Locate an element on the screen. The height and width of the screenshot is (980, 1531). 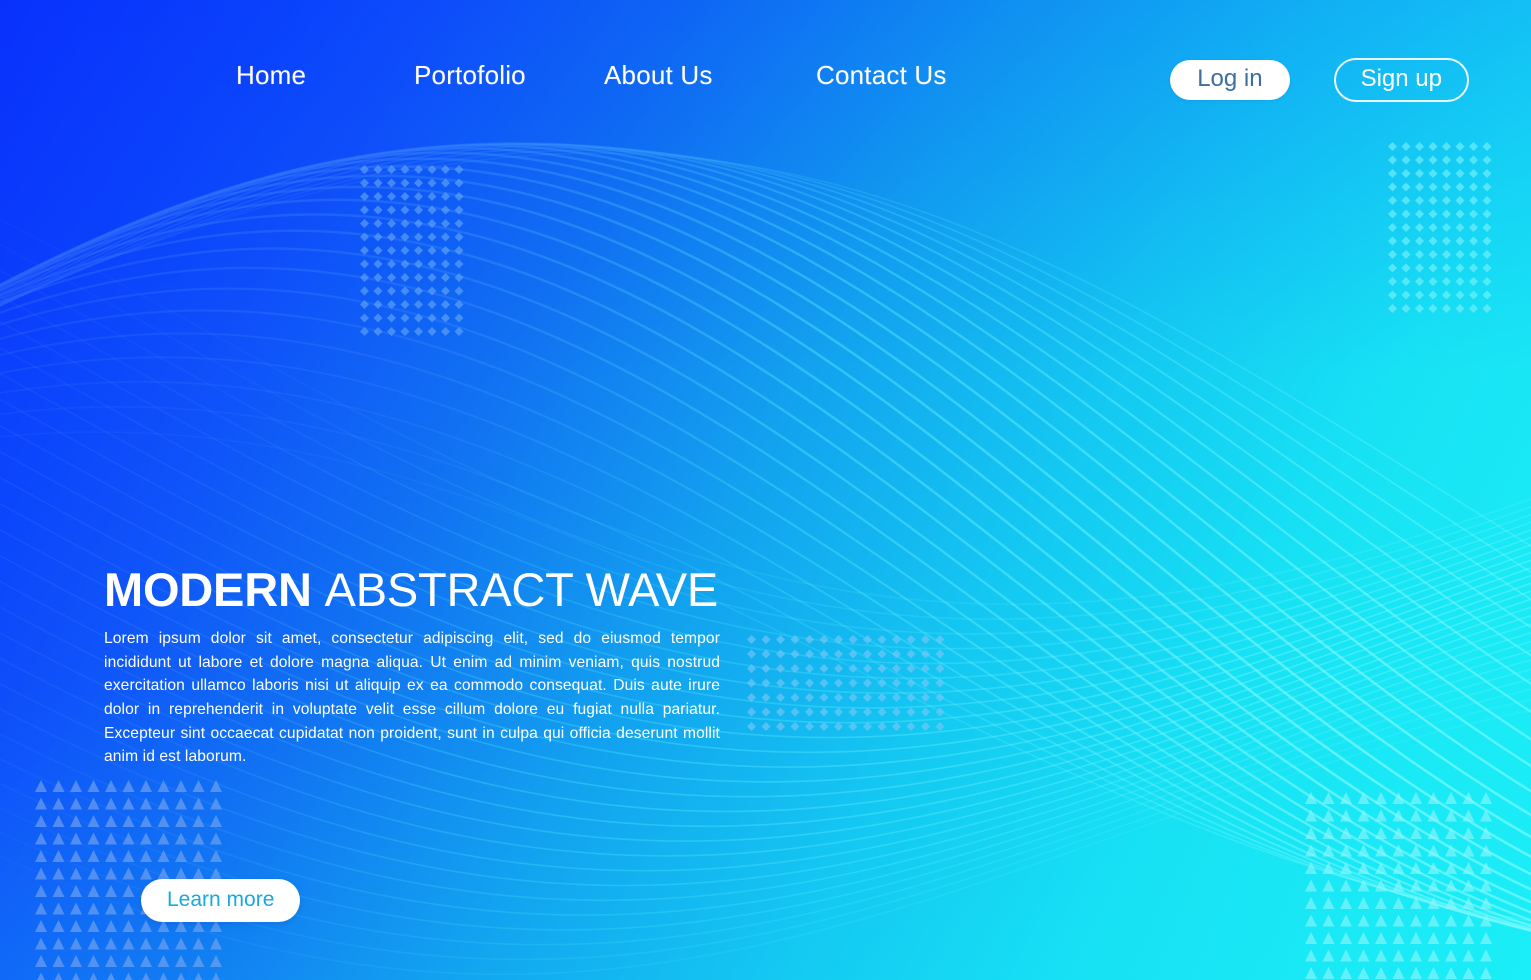
signup-button: Sign up is located at coordinates (1401, 80).